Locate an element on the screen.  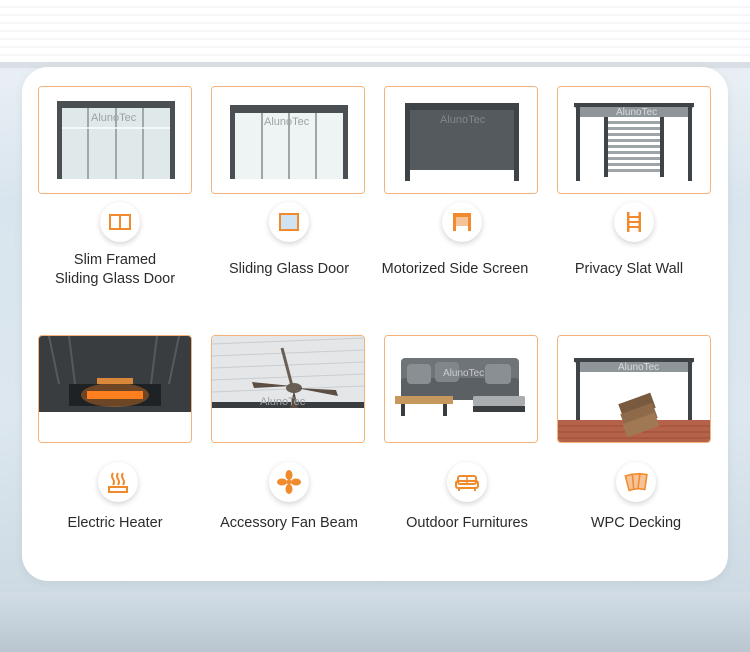
heater-icon is located at coordinates (118, 482).